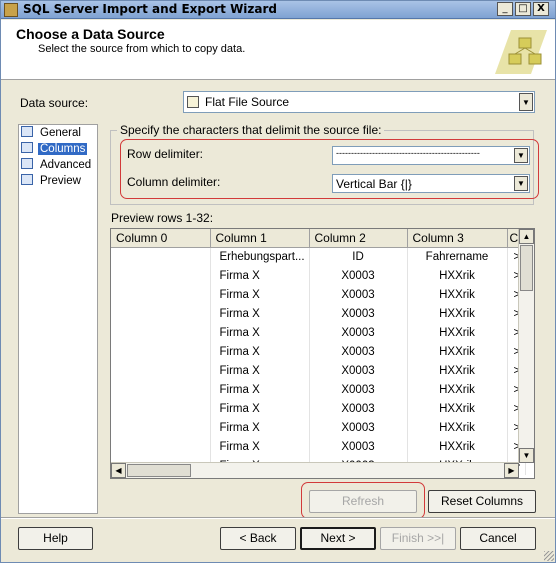 This screenshot has width=556, height=563. What do you see at coordinates (338, 538) in the screenshot?
I see `next-button: Next >` at bounding box center [338, 538].